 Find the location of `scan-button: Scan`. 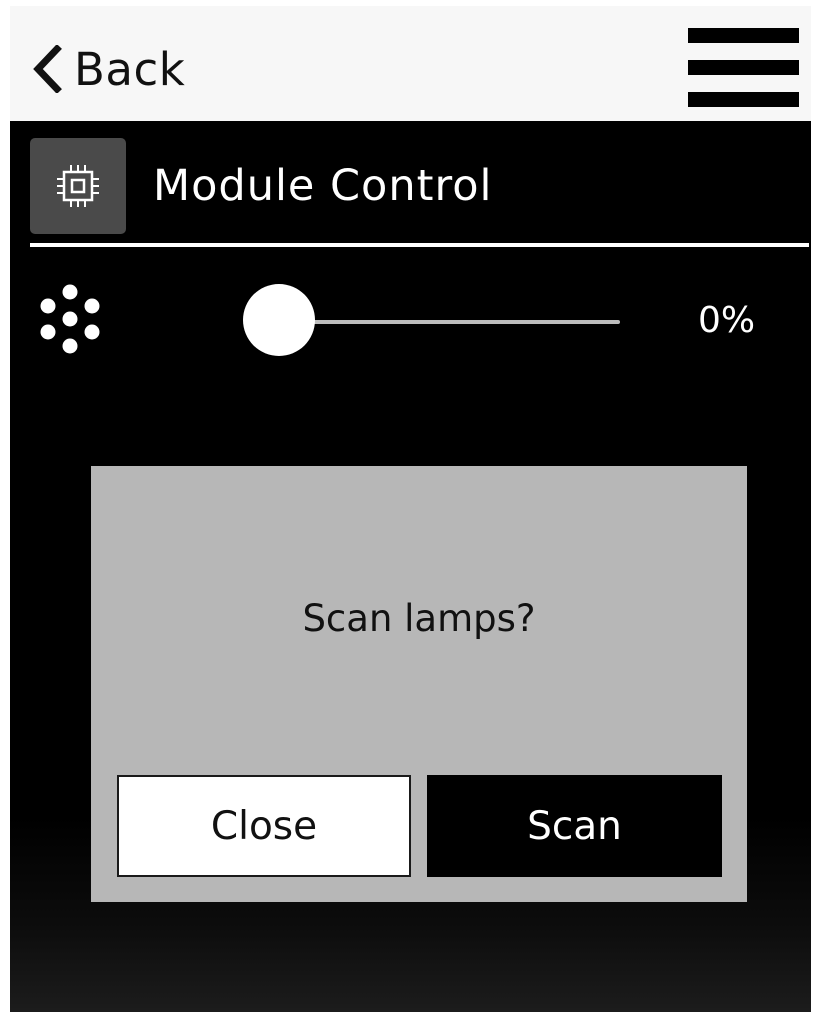

scan-button: Scan is located at coordinates (574, 826).